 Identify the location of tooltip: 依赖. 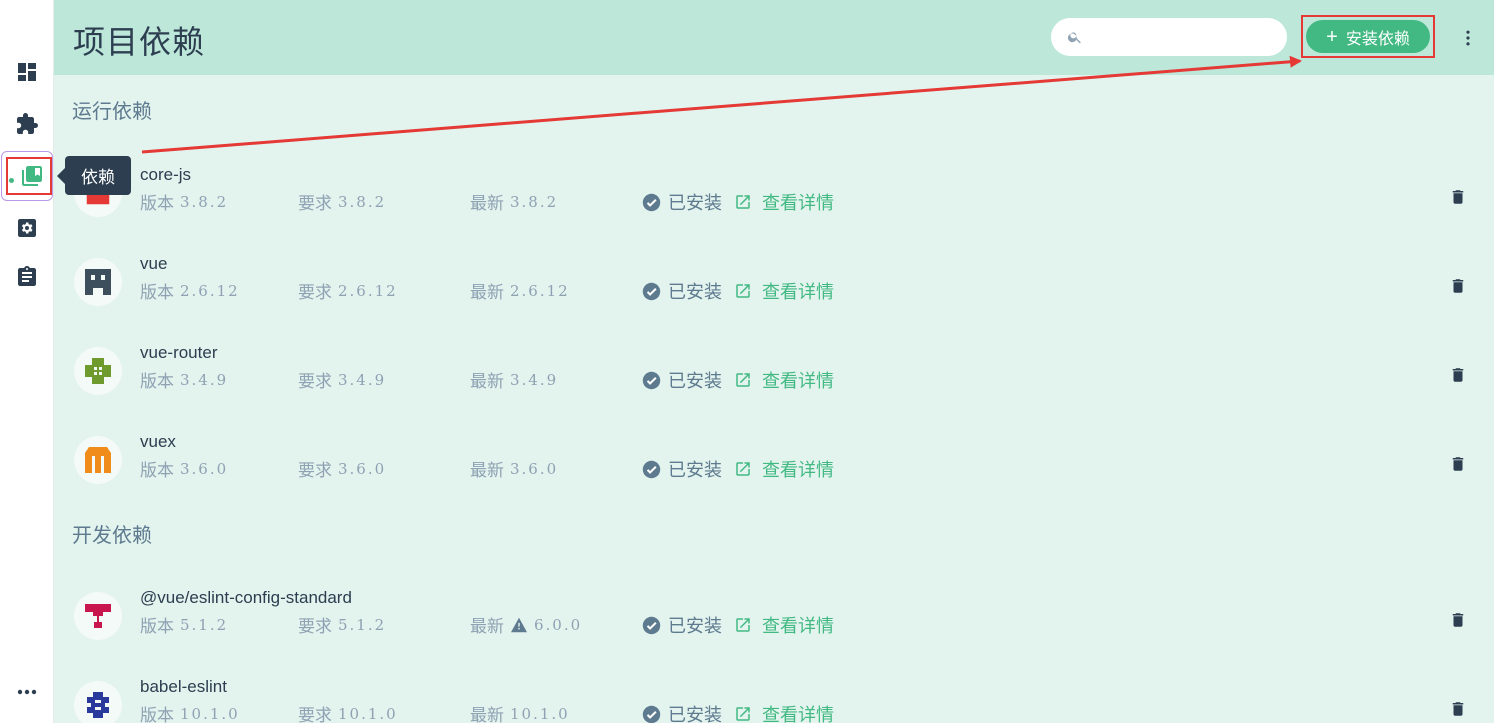
(94, 175).